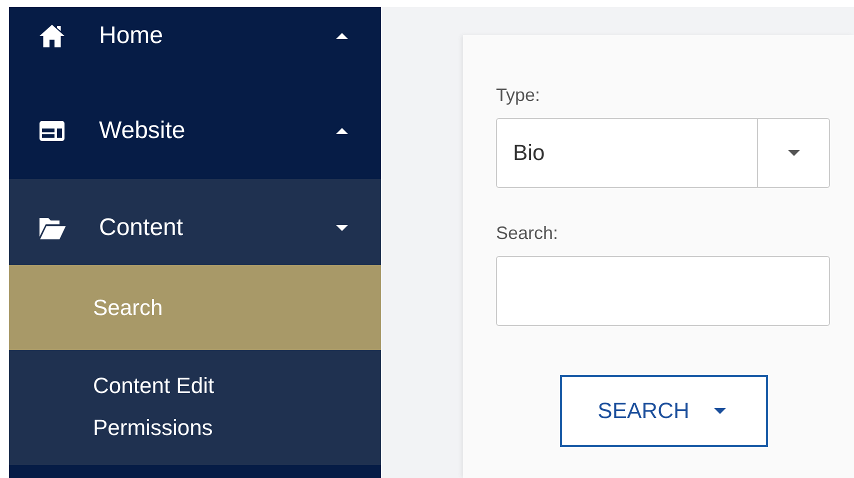 This screenshot has height=478, width=854. What do you see at coordinates (519, 95) in the screenshot?
I see `field-label: Type:` at bounding box center [519, 95].